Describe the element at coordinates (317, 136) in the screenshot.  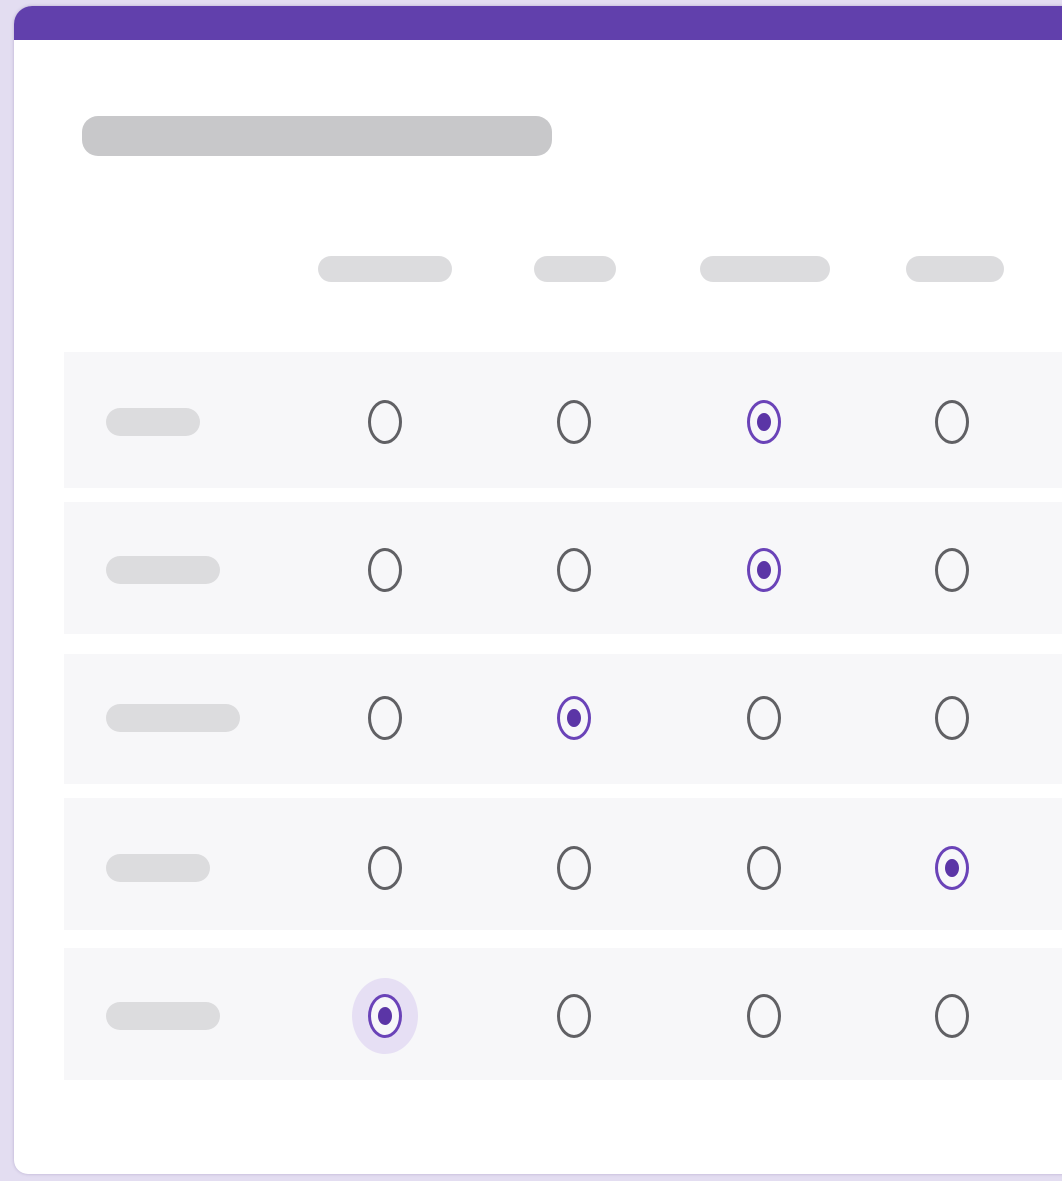
I see `question-title` at that location.